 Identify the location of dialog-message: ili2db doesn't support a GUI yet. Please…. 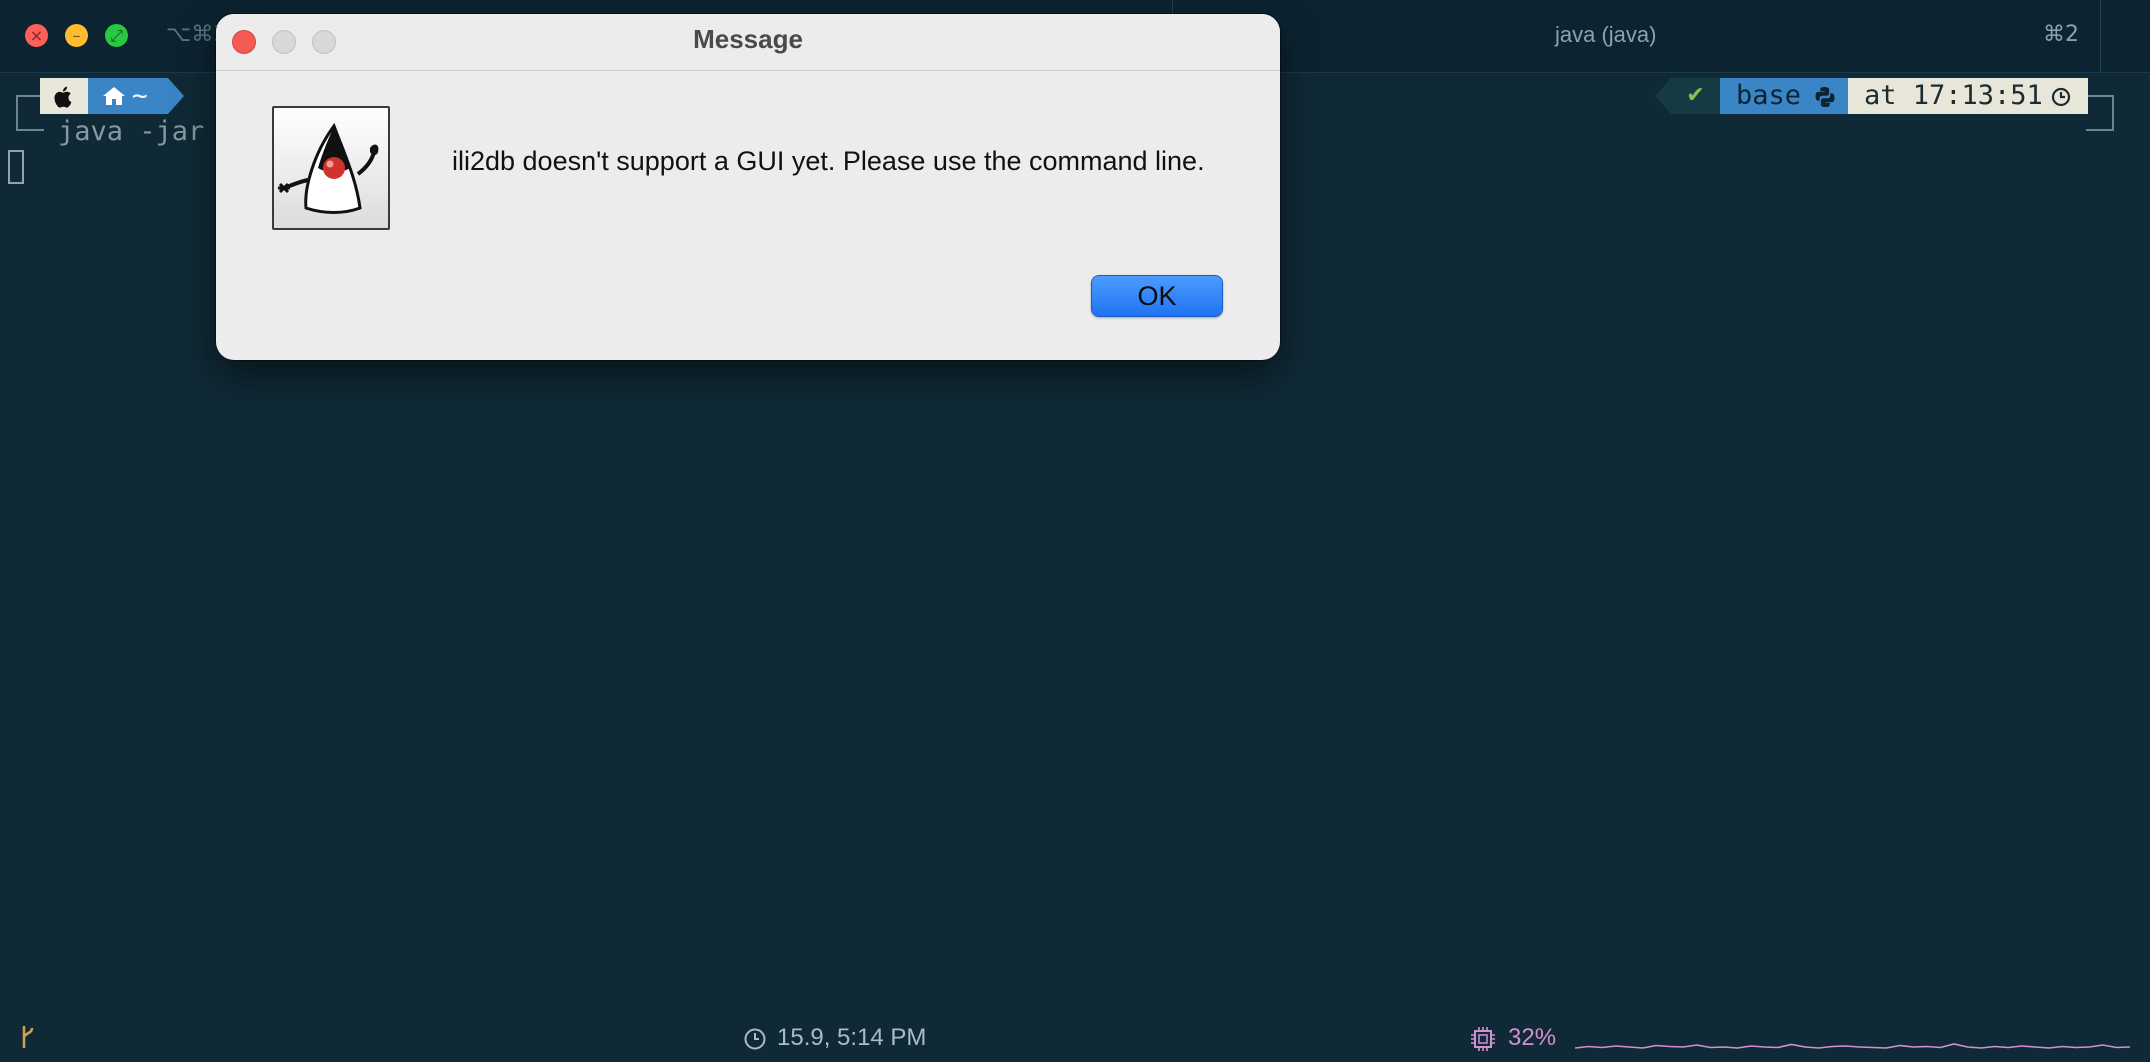
(828, 161).